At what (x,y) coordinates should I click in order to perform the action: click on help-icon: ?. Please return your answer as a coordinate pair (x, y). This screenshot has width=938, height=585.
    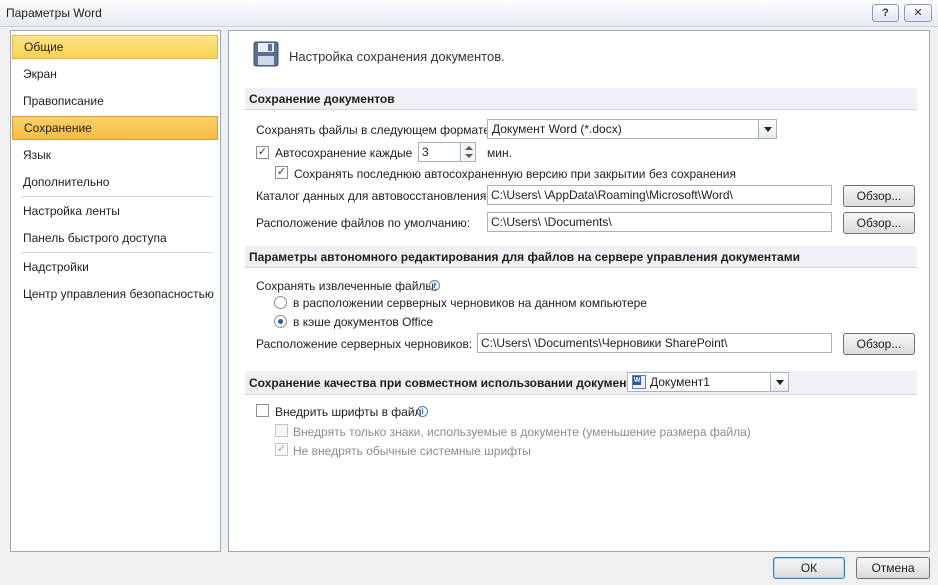
    Looking at the image, I should click on (885, 13).